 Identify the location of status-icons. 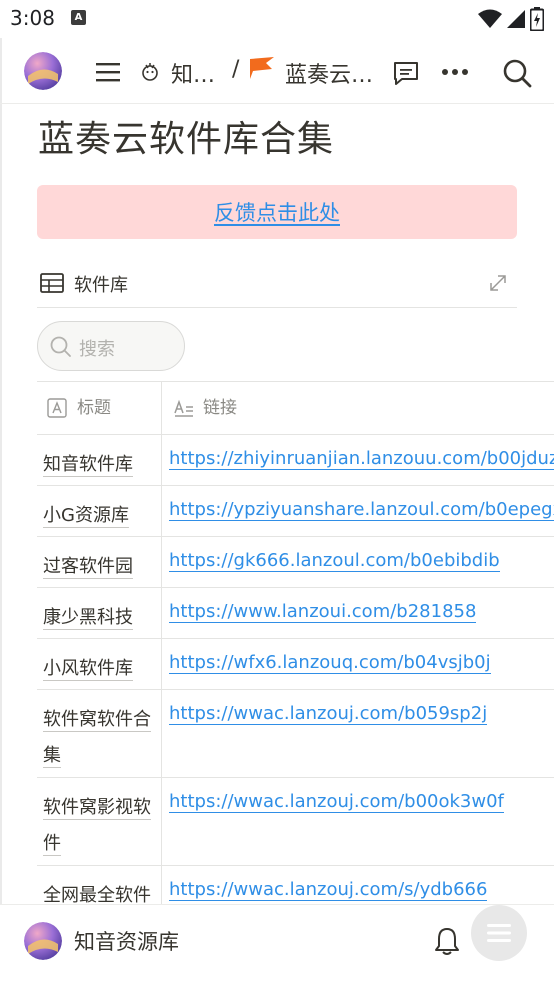
(511, 19).